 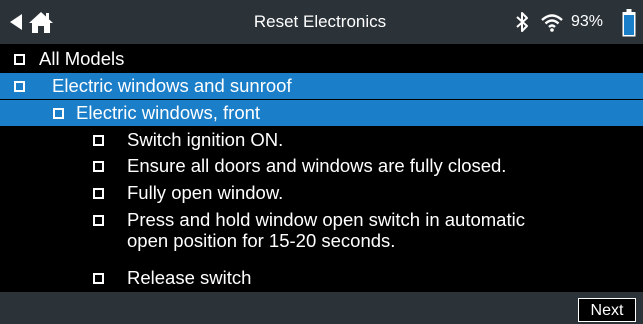 What do you see at coordinates (16, 22) in the screenshot?
I see `back-arrow-icon` at bounding box center [16, 22].